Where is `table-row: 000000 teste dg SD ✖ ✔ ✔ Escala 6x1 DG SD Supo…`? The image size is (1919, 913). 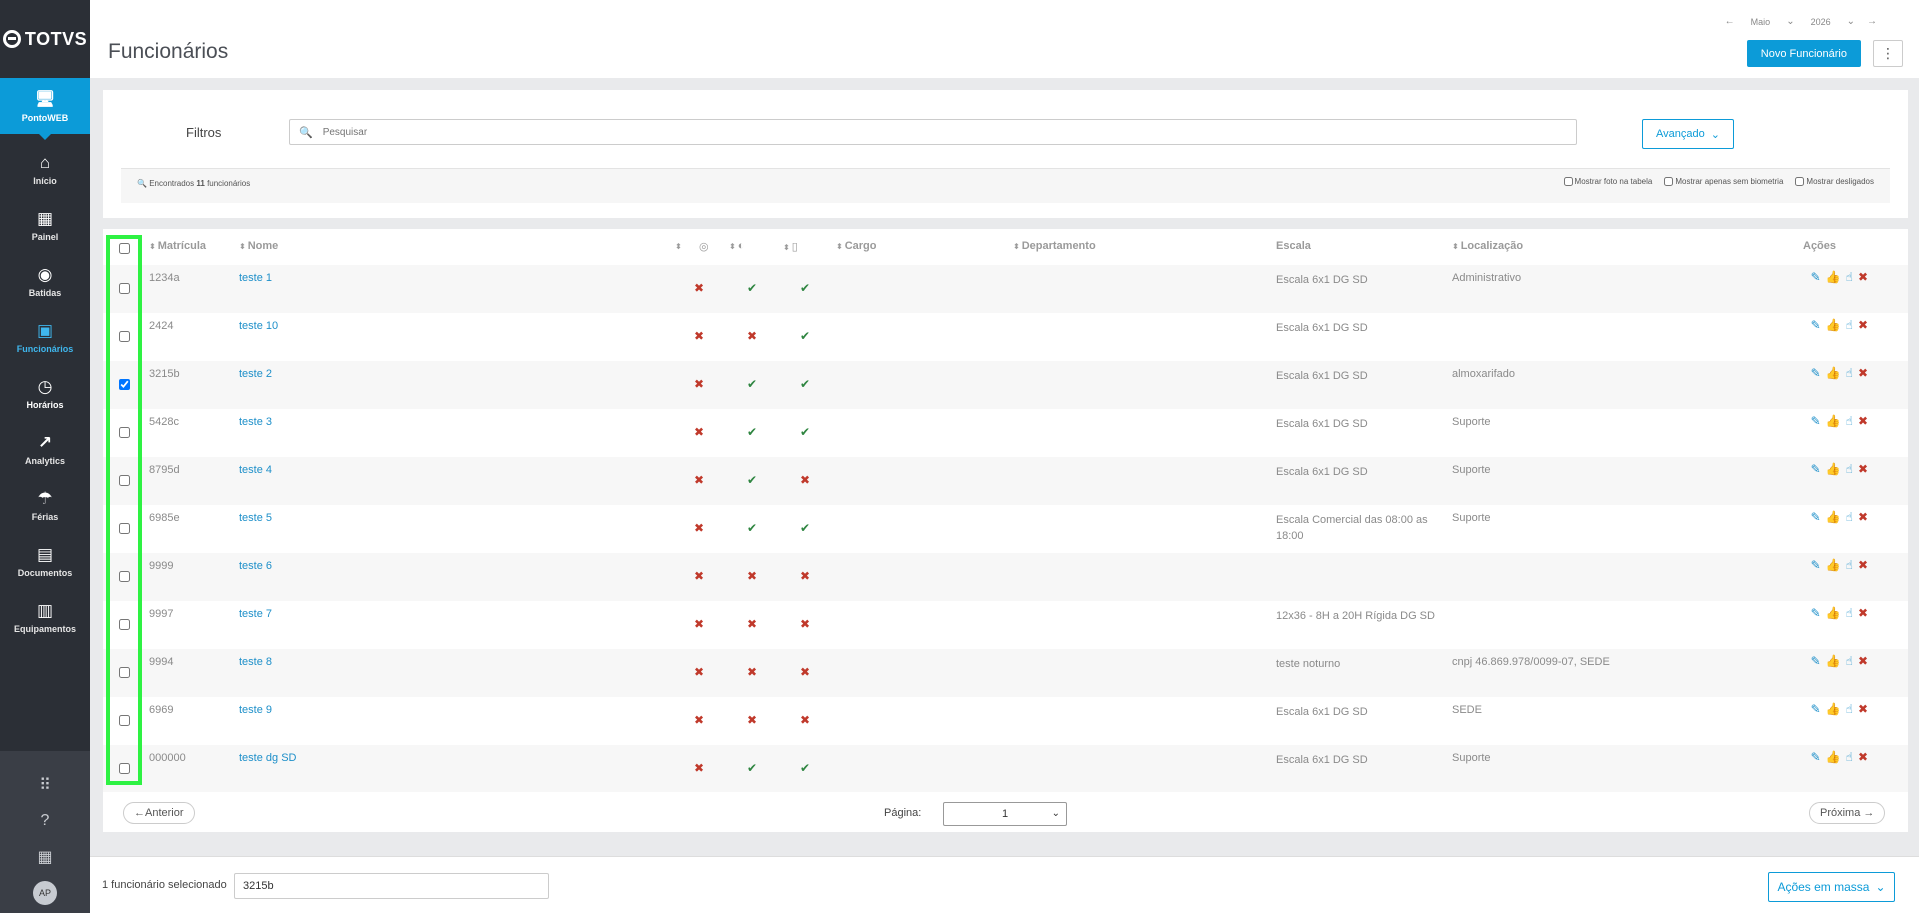
table-row: 000000 teste dg SD ✖ ✔ ✔ Escala 6x1 DG SD Supo… is located at coordinates (1005, 769).